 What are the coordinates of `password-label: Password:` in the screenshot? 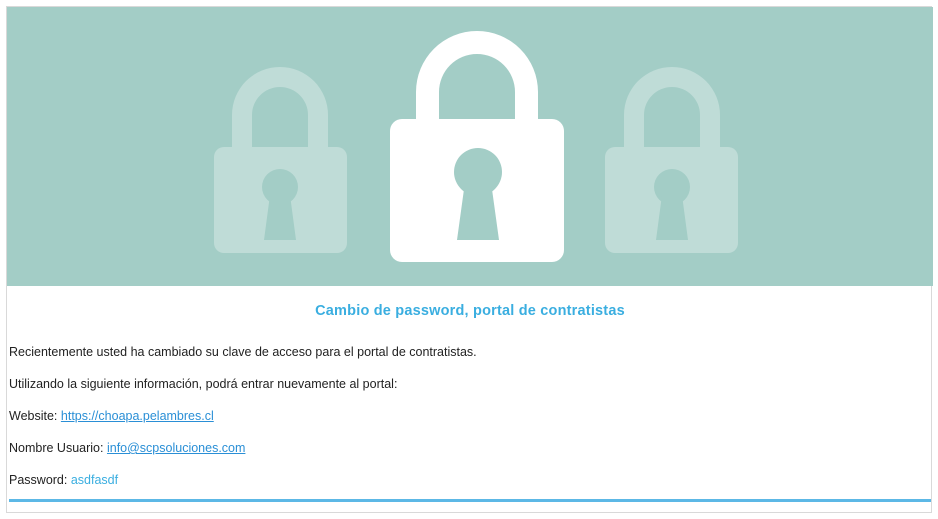 It's located at (38, 480).